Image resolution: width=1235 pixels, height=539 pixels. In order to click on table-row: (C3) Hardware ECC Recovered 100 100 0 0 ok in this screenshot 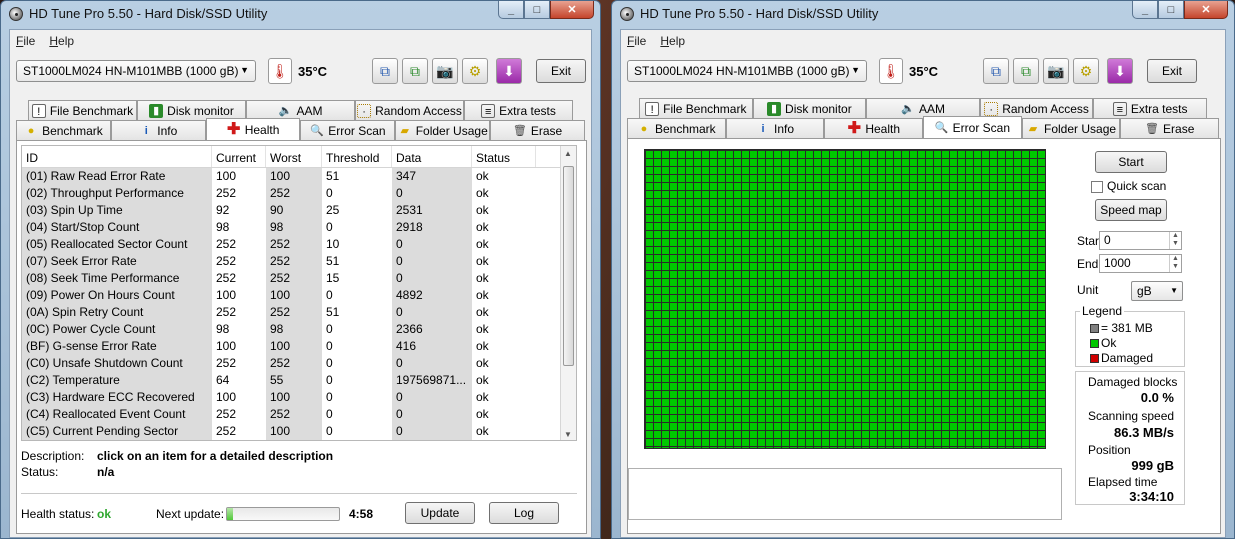, I will do `click(299, 397)`.